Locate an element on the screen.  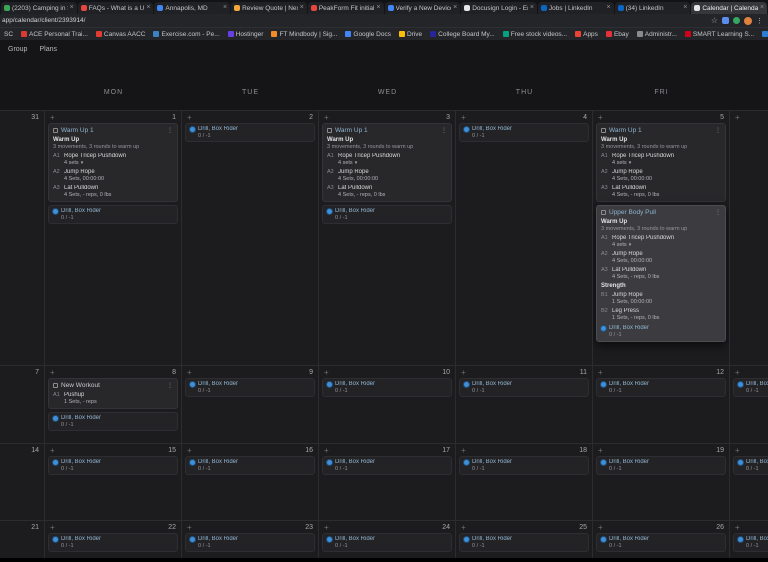
bookmark-item: Ebay is located at coordinates (617, 34).